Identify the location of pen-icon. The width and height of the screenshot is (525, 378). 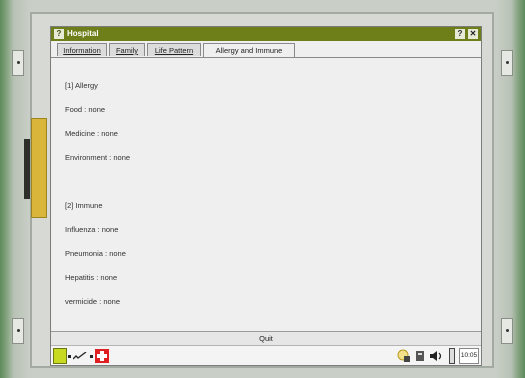
(80, 356).